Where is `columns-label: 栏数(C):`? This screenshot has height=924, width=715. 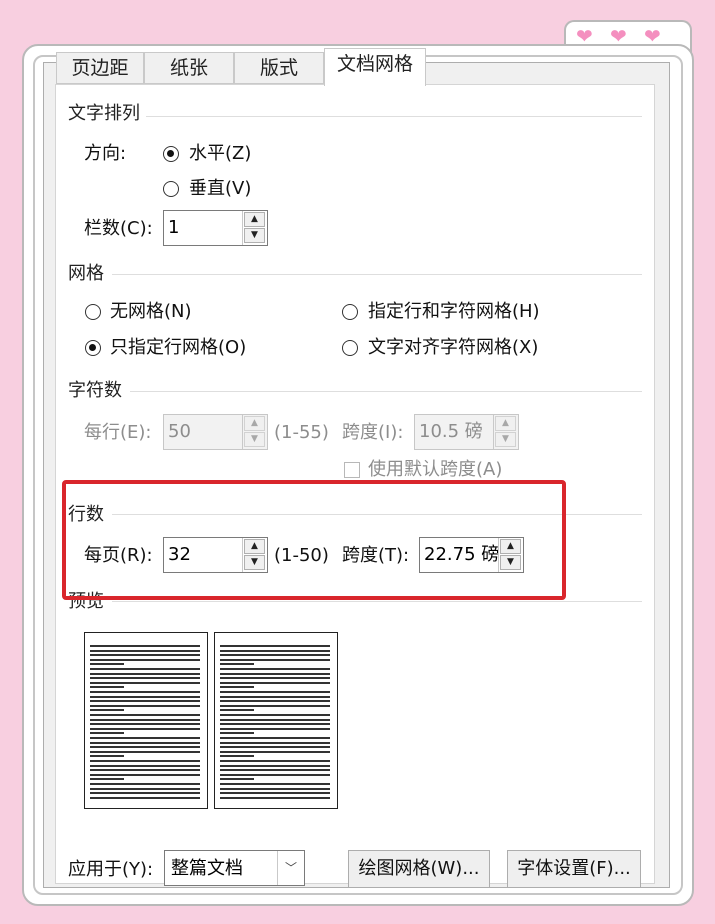
columns-label: 栏数(C): is located at coordinates (118, 228).